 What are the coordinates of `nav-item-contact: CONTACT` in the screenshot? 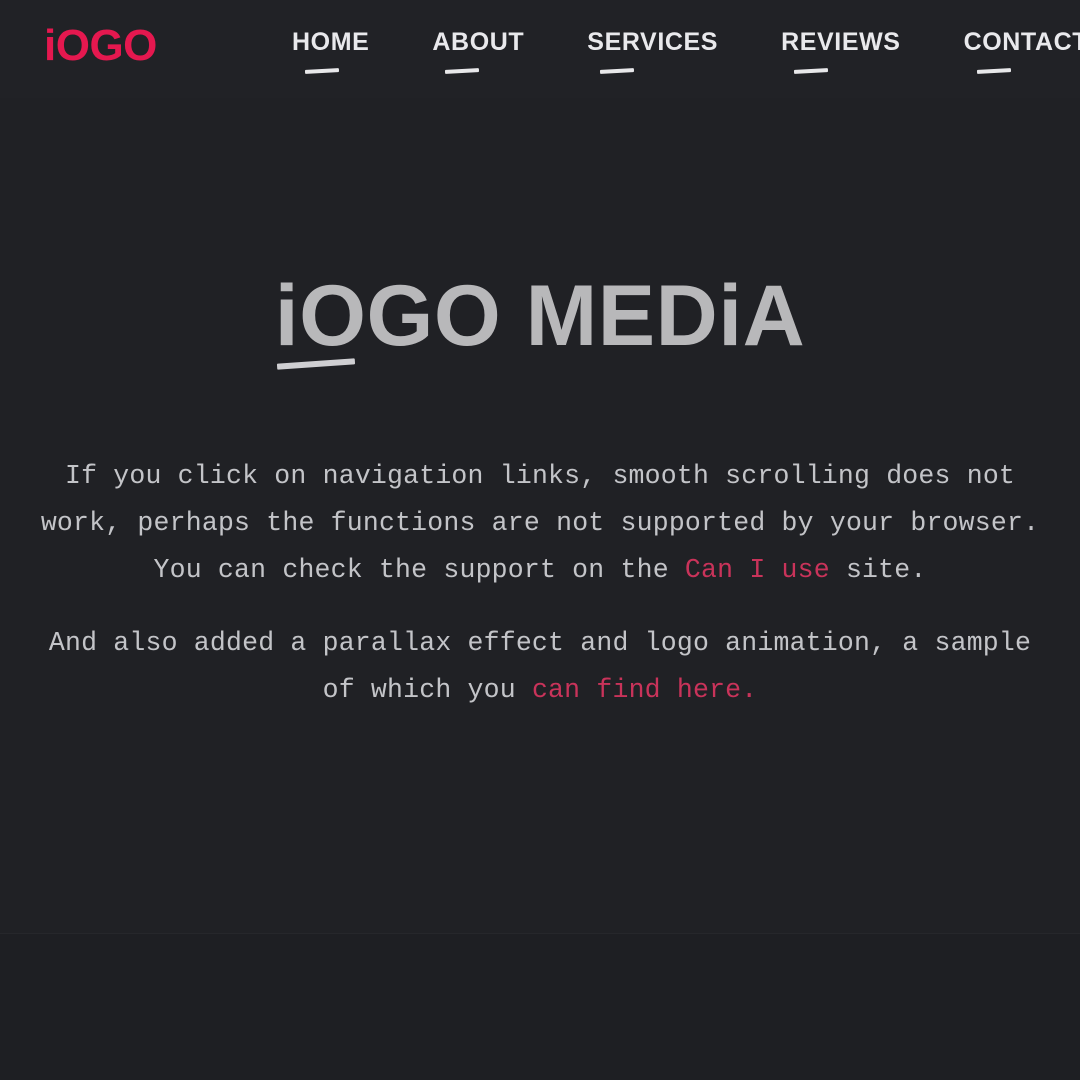 It's located at (1022, 53).